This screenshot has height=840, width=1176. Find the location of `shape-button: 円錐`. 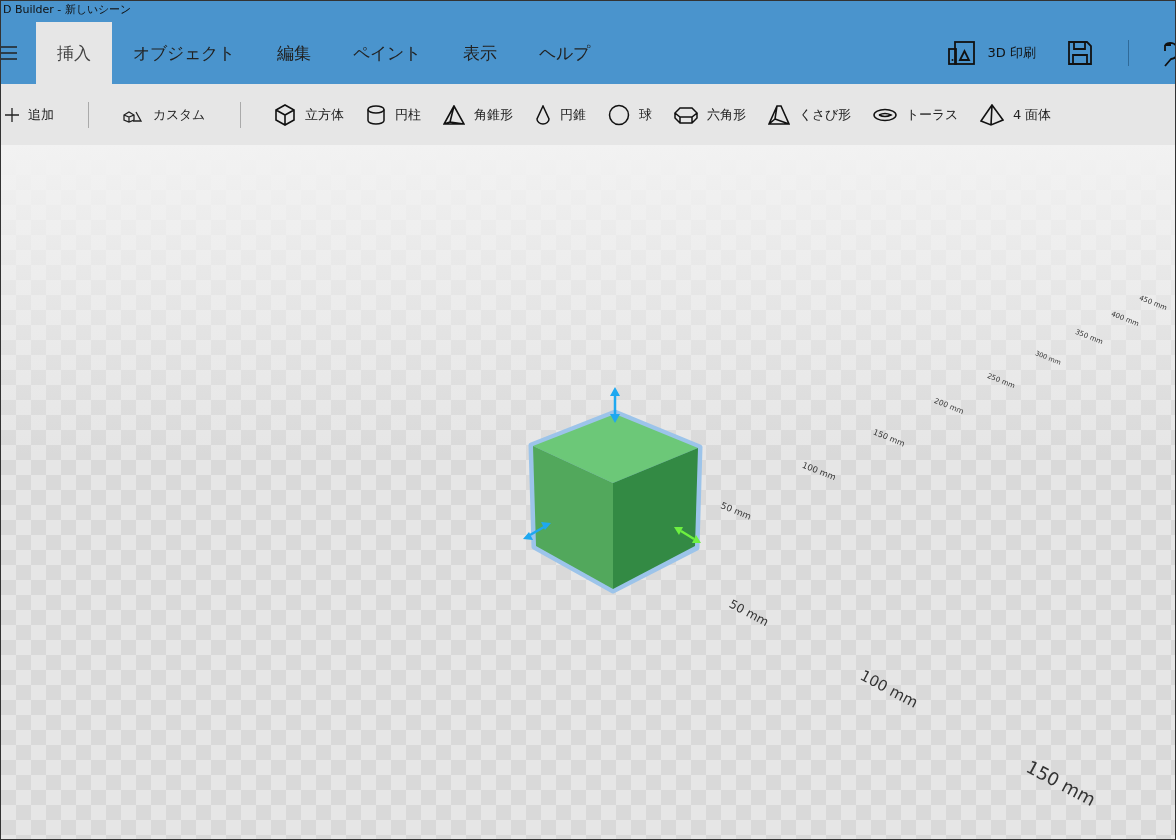

shape-button: 円錐 is located at coordinates (560, 114).